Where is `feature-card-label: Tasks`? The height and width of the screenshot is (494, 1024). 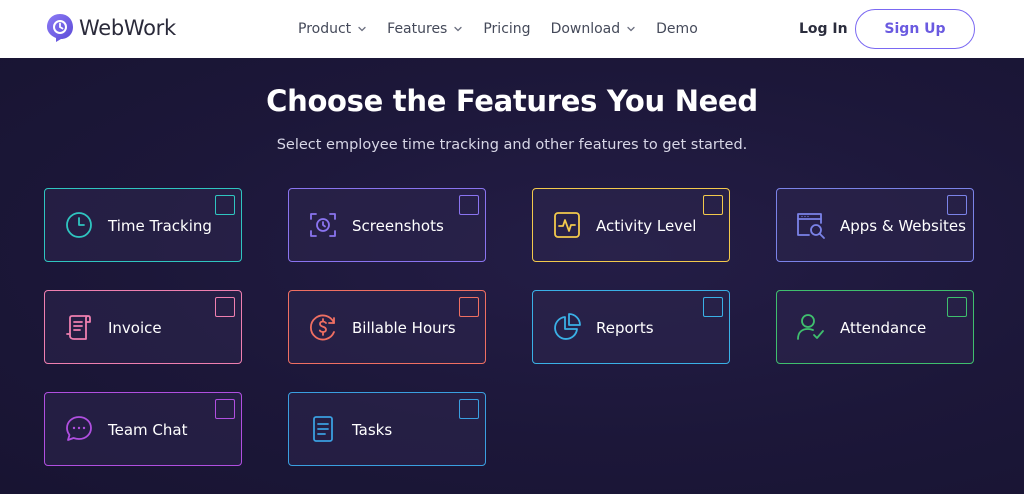
feature-card-label: Tasks is located at coordinates (372, 430).